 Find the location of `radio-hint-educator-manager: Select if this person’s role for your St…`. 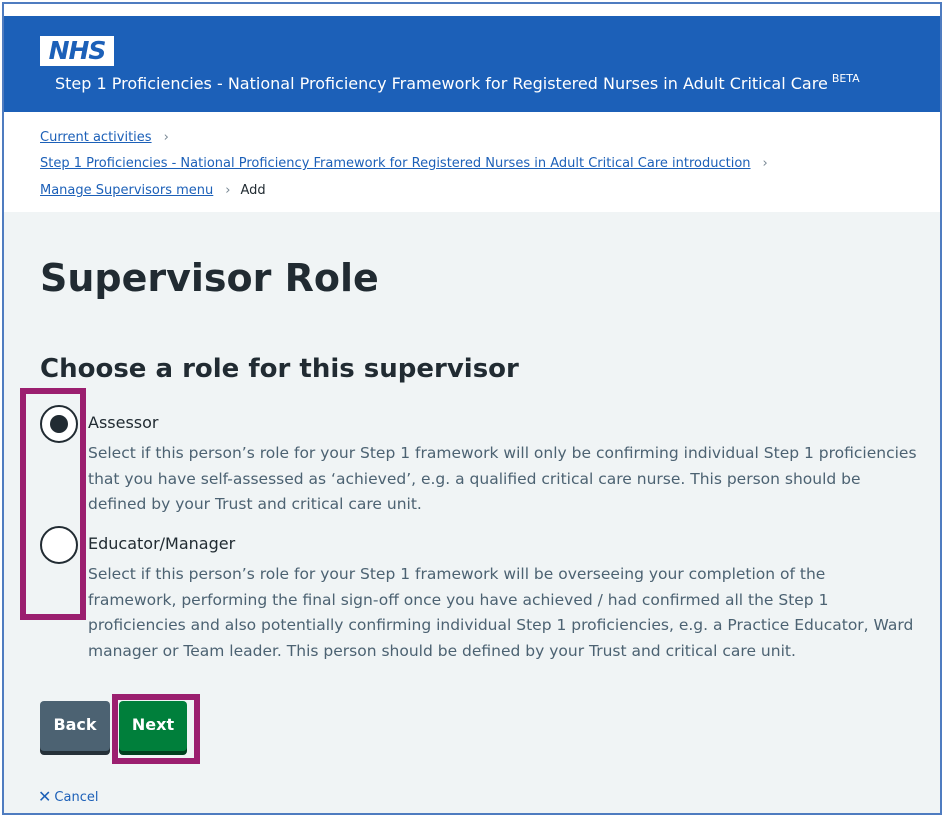

radio-hint-educator-manager: Select if this person’s role for your St… is located at coordinates (501, 612).